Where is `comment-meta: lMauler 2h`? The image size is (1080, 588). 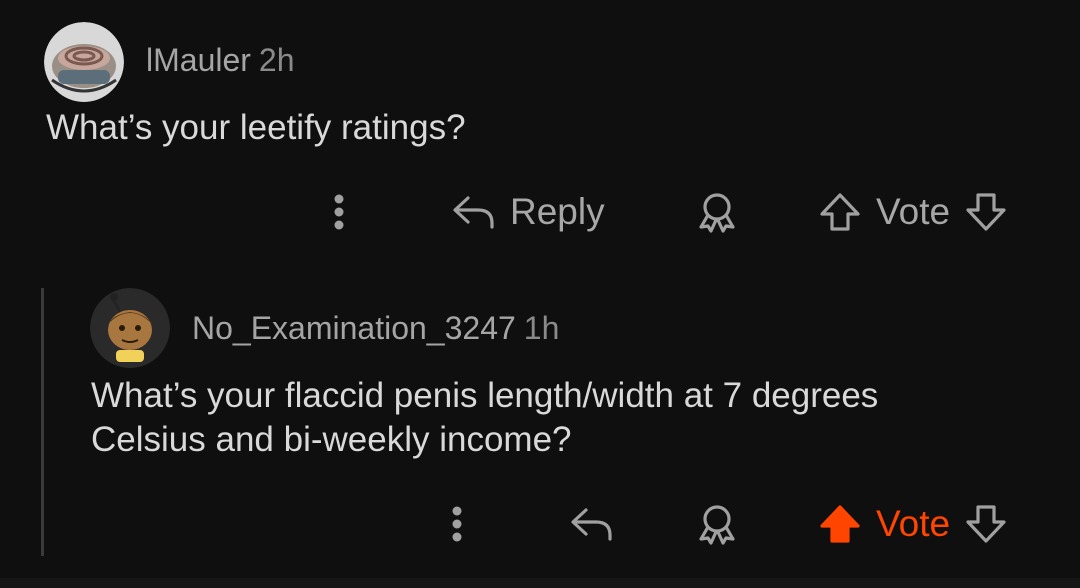
comment-meta: lMauler 2h is located at coordinates (220, 60).